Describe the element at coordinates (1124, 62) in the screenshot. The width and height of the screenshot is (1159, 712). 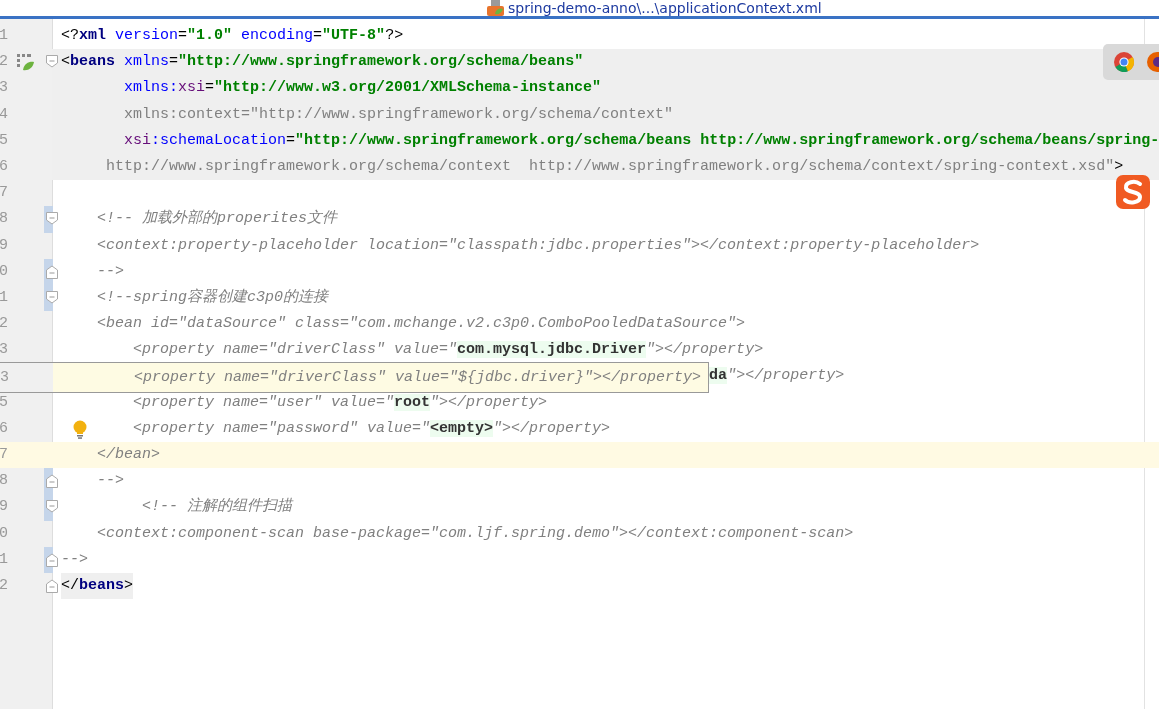
I see `chrome-icon` at that location.